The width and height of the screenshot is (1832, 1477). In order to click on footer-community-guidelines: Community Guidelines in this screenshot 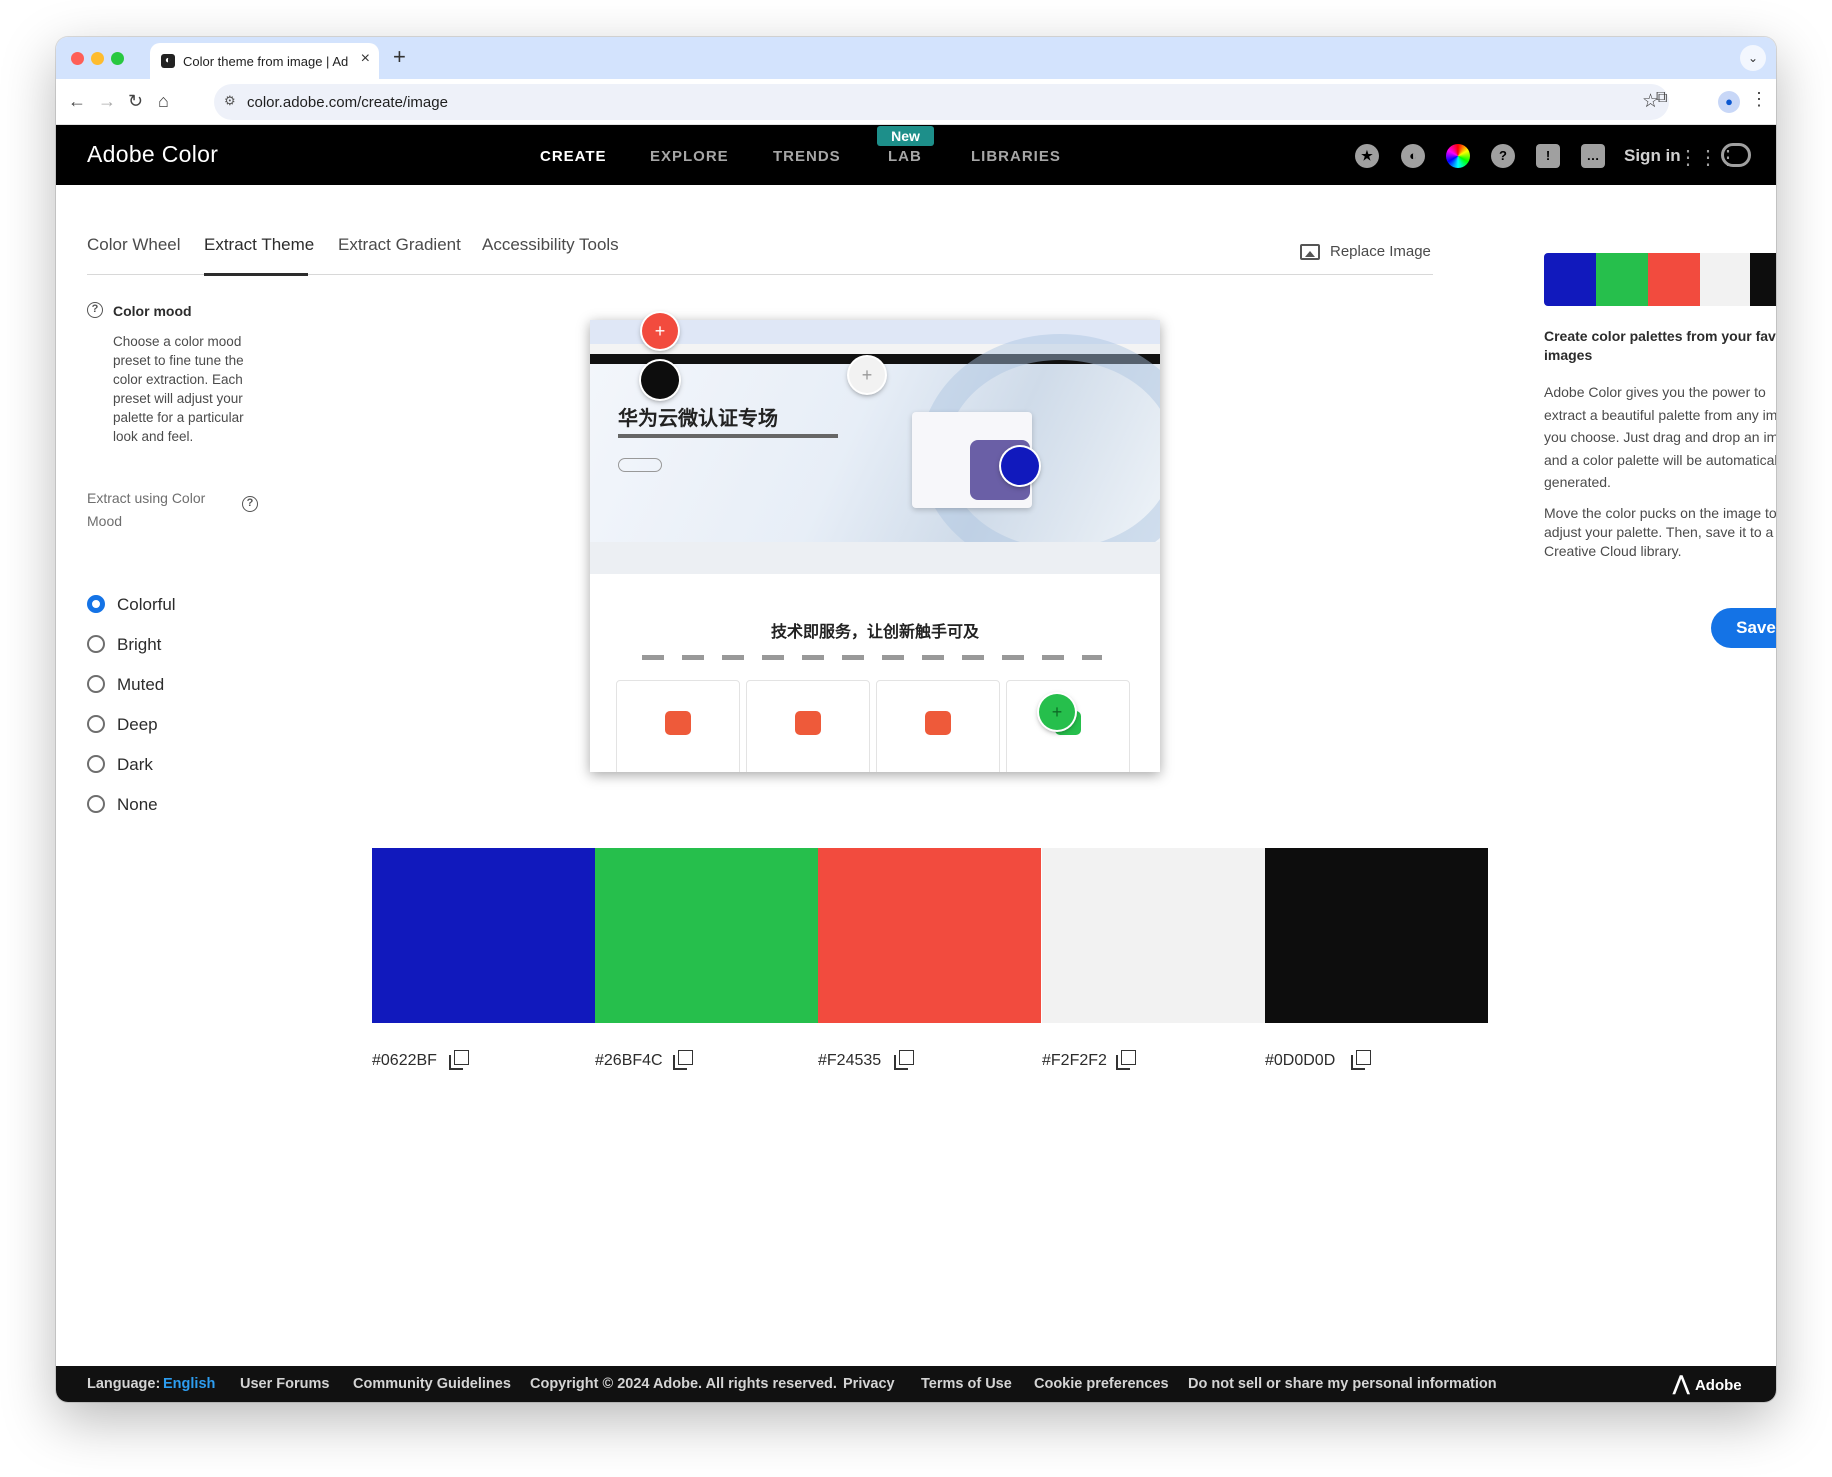, I will do `click(432, 1384)`.